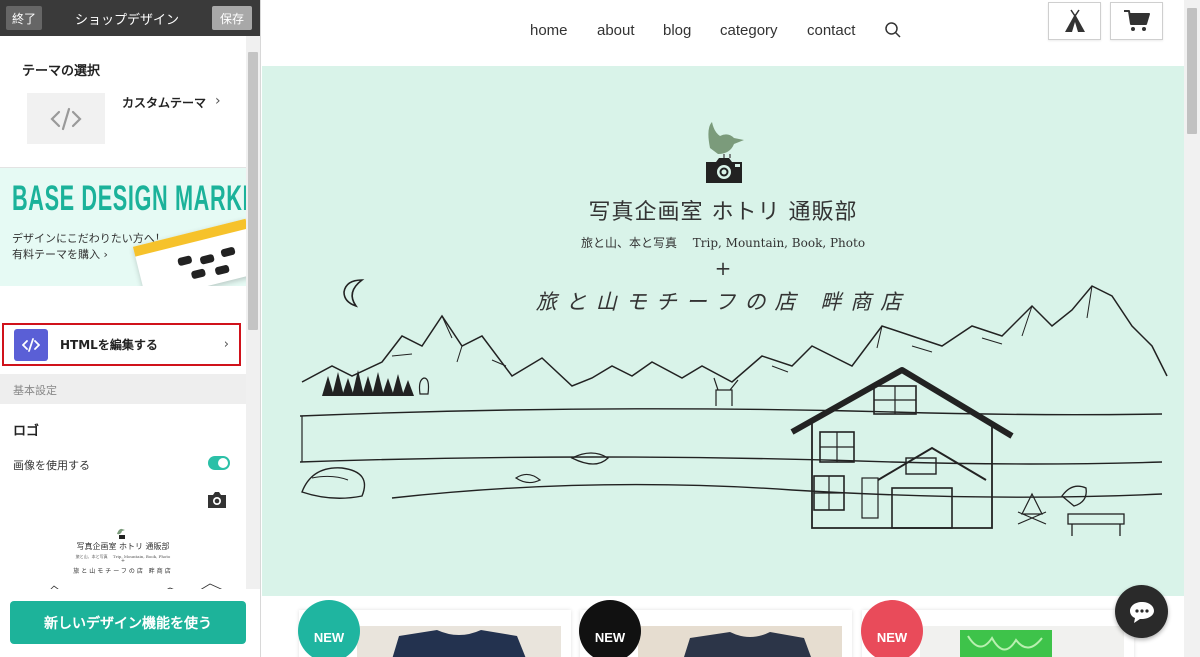  Describe the element at coordinates (26, 431) in the screenshot. I see `logo-heading: ロゴ` at that location.